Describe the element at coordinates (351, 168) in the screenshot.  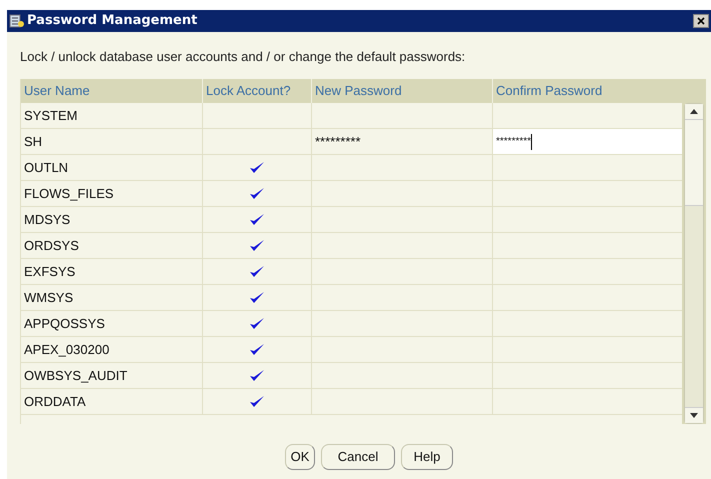
I see `table-row: OUTLN` at that location.